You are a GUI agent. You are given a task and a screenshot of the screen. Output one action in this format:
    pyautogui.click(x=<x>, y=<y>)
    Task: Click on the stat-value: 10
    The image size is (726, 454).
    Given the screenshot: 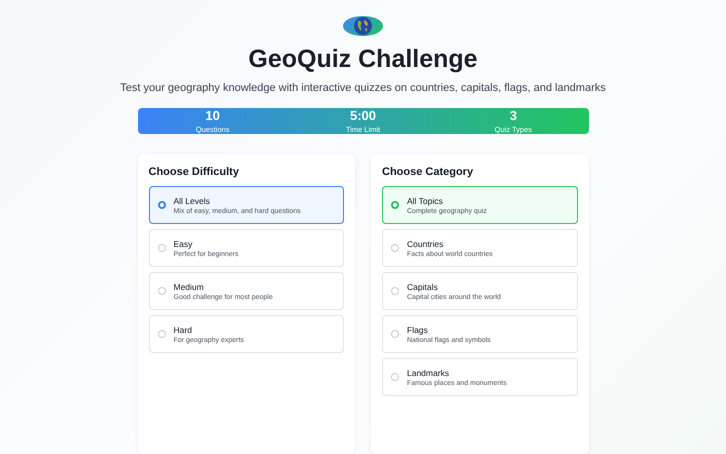 What is the action you would take?
    pyautogui.click(x=212, y=115)
    